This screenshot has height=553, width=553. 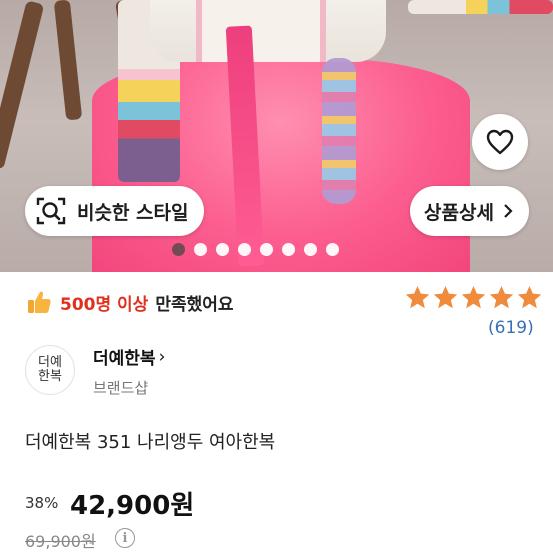 What do you see at coordinates (104, 304) in the screenshot?
I see `satisfaction-highlight: 500명 이상` at bounding box center [104, 304].